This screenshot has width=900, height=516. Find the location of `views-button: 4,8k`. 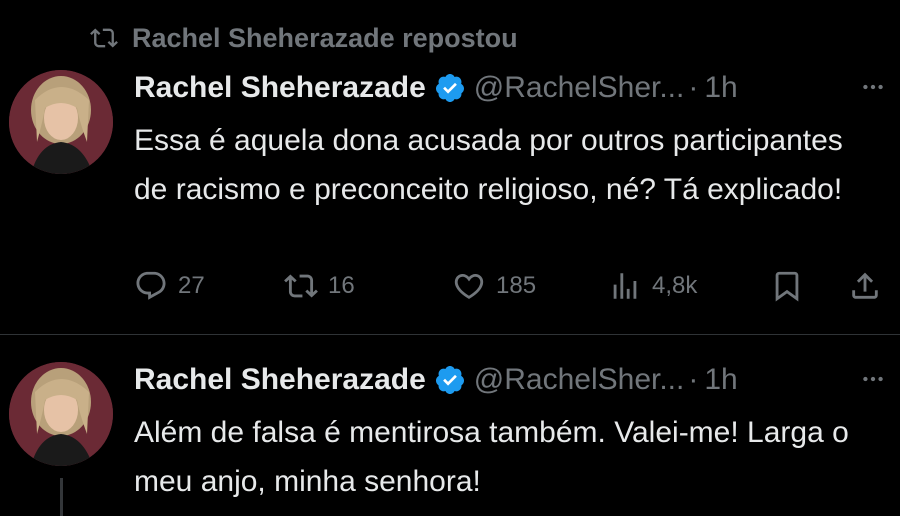

views-button: 4,8k is located at coordinates (652, 286).